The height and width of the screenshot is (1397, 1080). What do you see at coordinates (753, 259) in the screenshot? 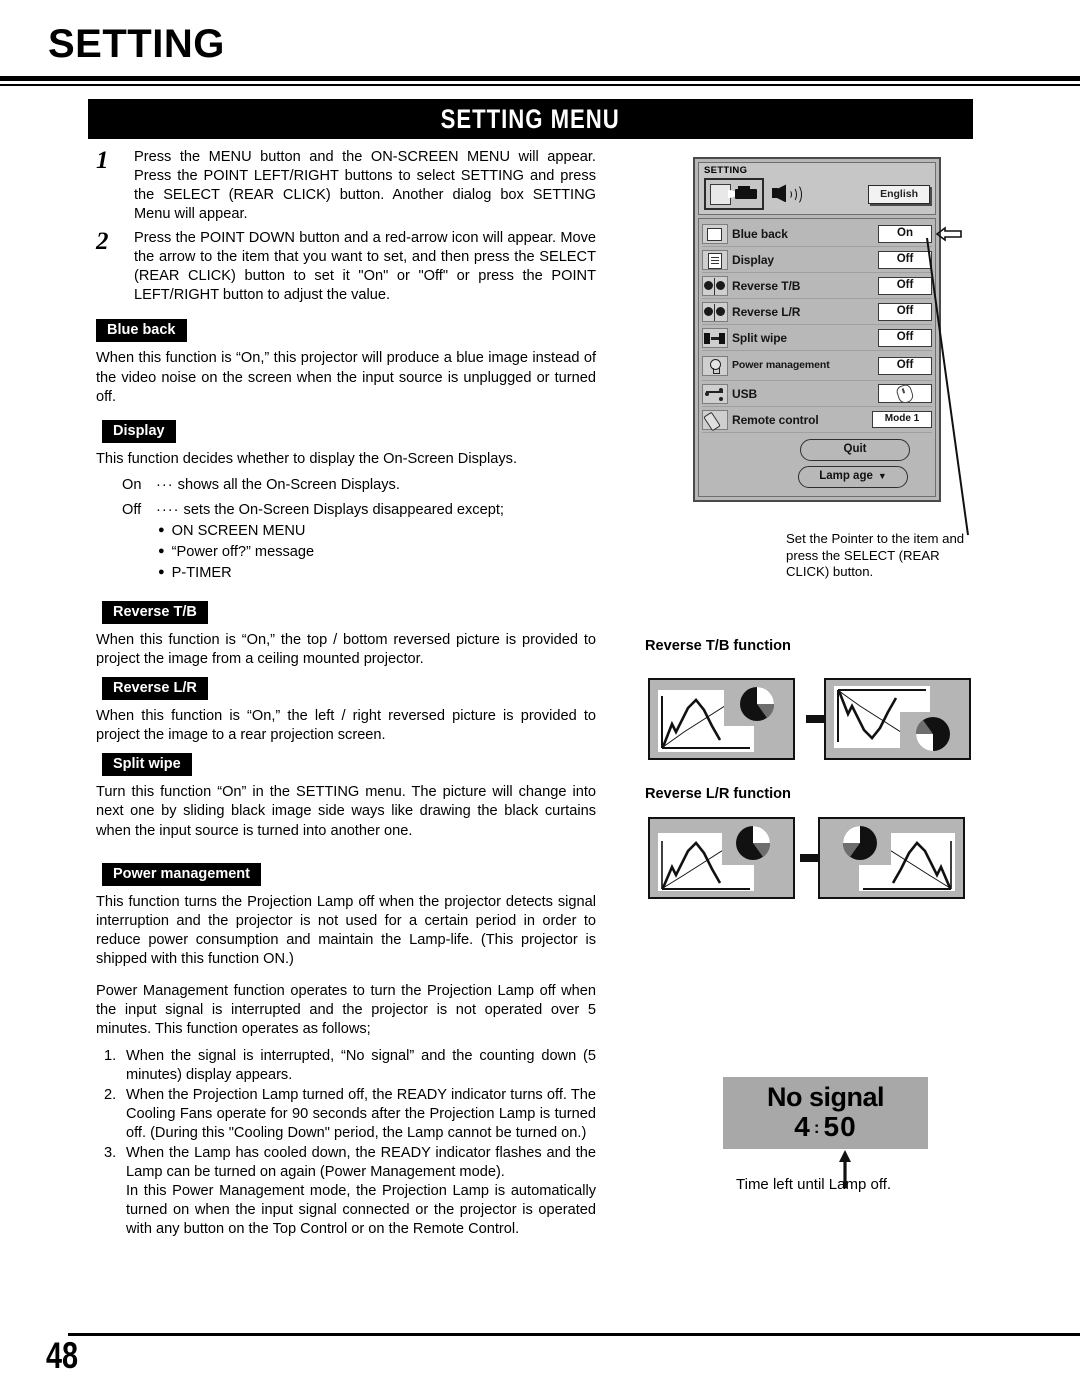
I see `osd-label-display: Display` at bounding box center [753, 259].